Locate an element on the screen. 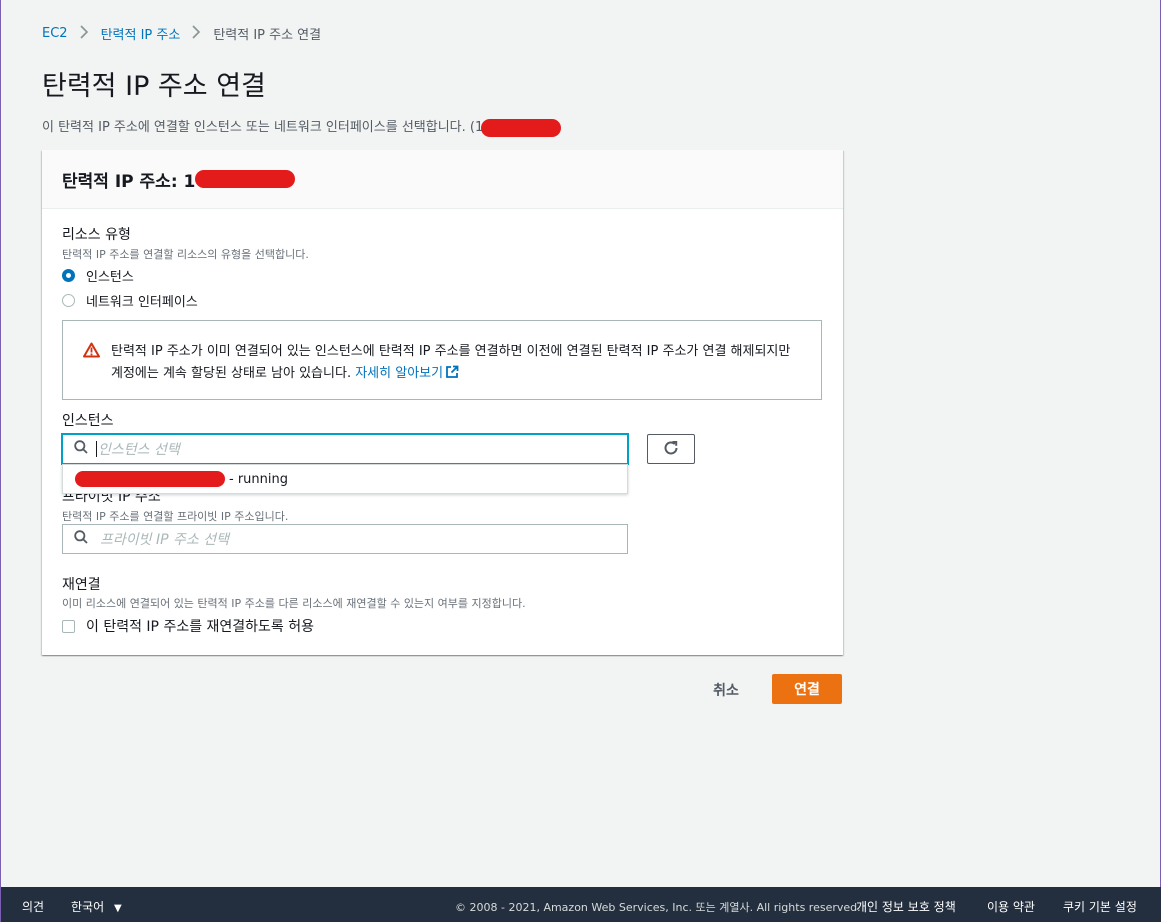 This screenshot has width=1161, height=922. radio-button is located at coordinates (68, 300).